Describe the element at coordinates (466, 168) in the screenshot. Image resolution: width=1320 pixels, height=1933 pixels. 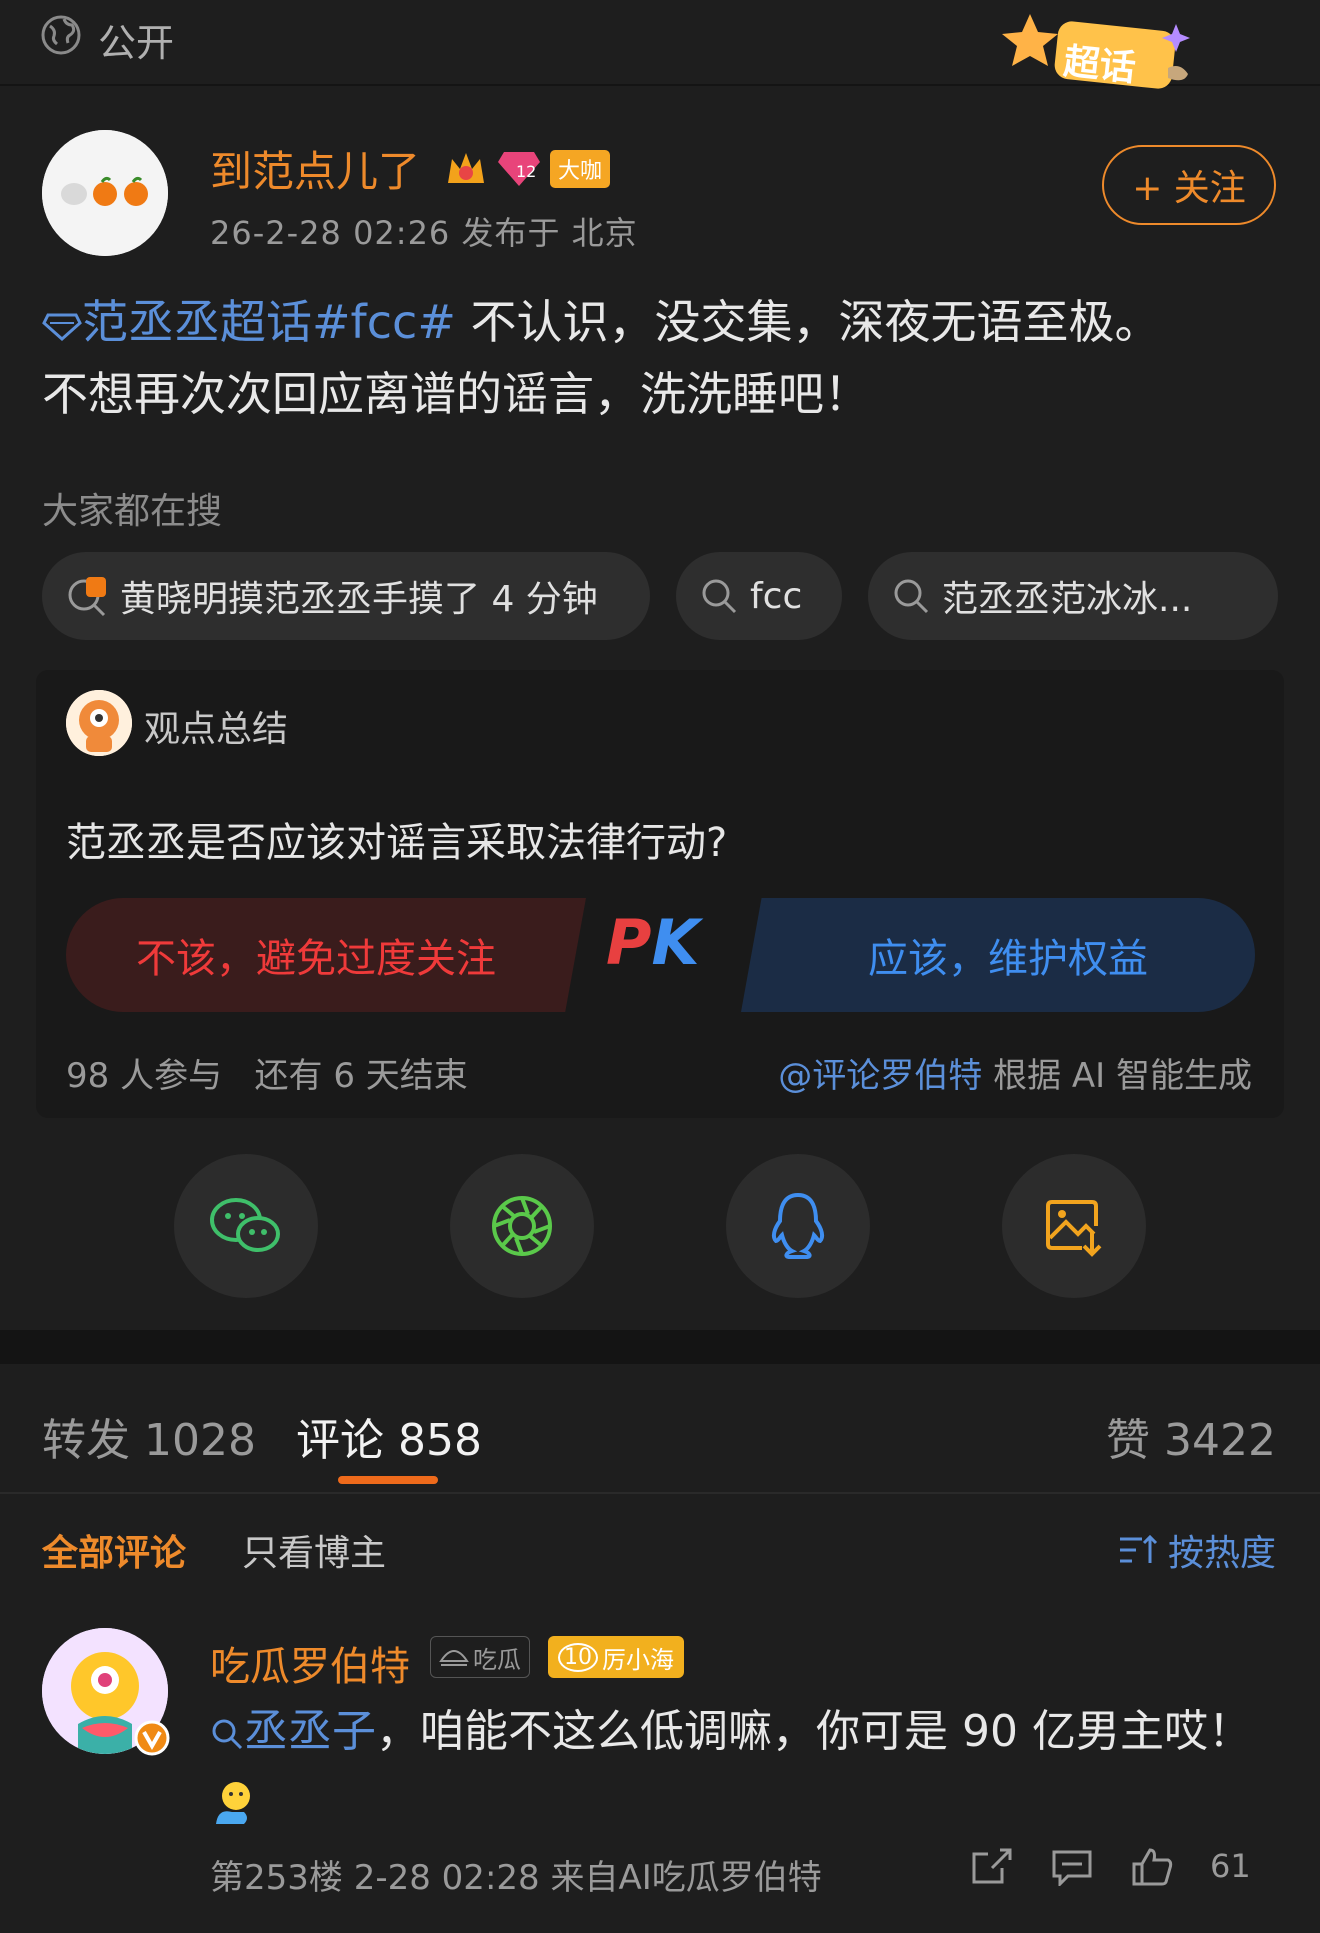
I see `crown-icon` at that location.